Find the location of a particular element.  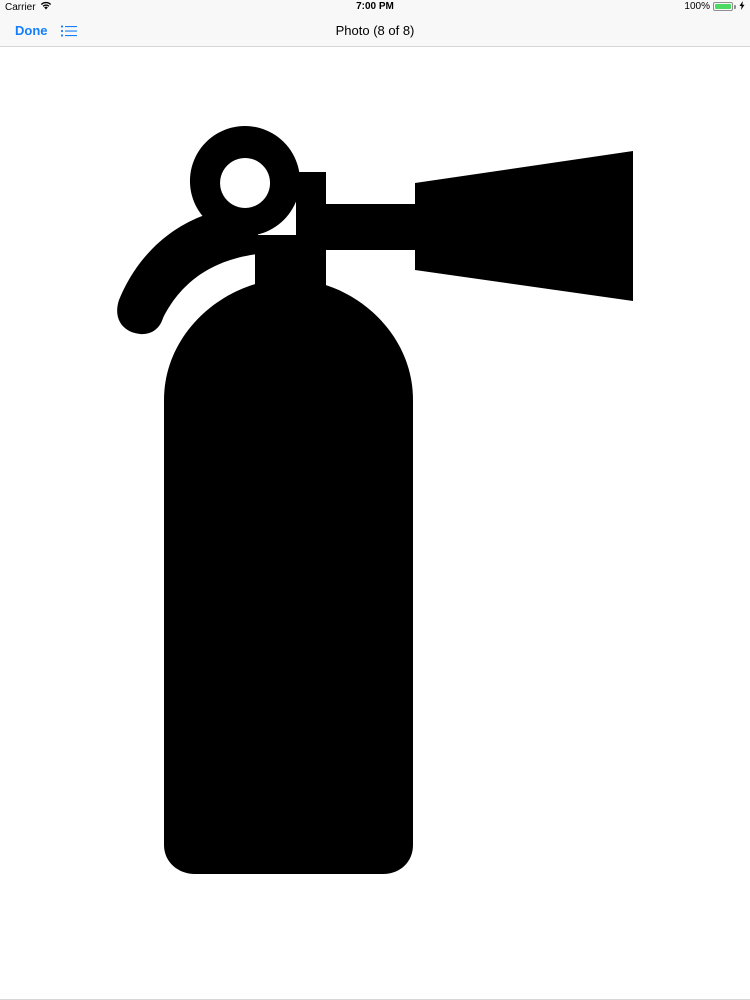

charging-icon is located at coordinates (742, 6).